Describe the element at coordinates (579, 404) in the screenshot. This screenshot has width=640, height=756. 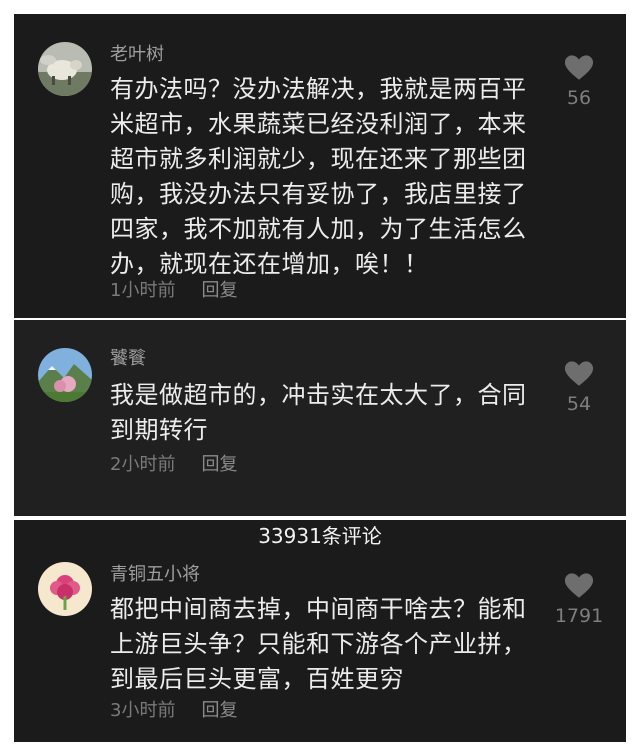
I see `like-count: 54` at that location.